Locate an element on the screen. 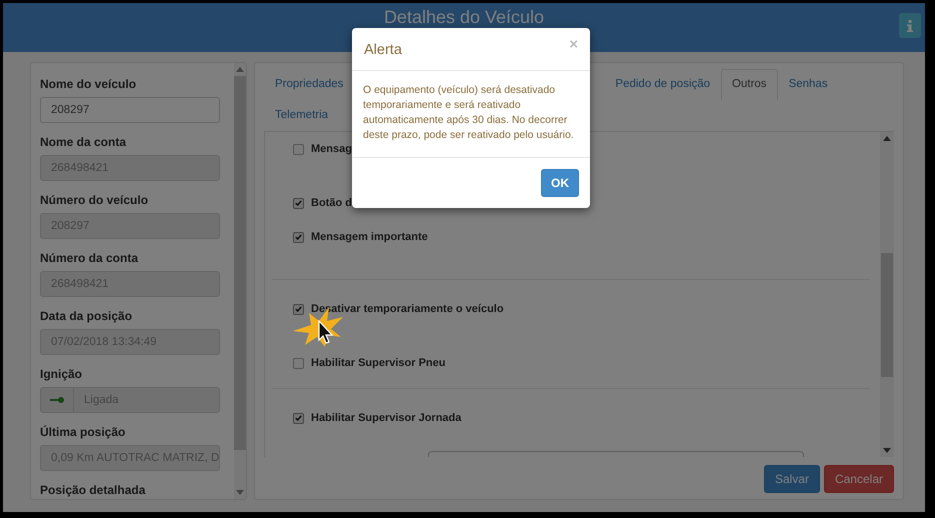  option-label: Mensagem importante is located at coordinates (369, 237).